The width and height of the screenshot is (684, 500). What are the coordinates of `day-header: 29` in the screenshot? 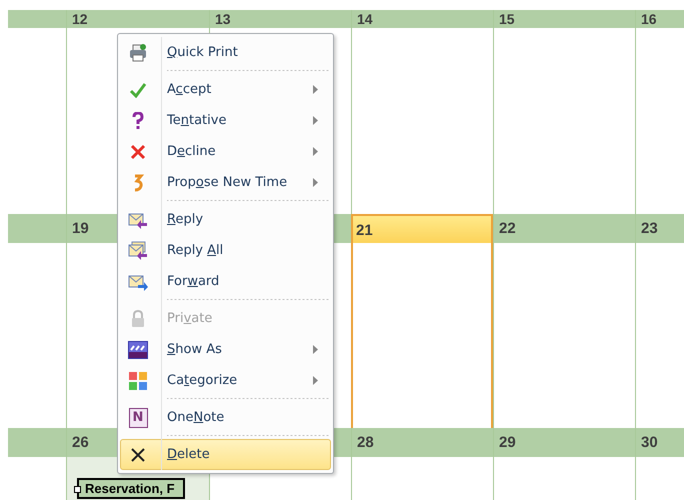 It's located at (564, 442).